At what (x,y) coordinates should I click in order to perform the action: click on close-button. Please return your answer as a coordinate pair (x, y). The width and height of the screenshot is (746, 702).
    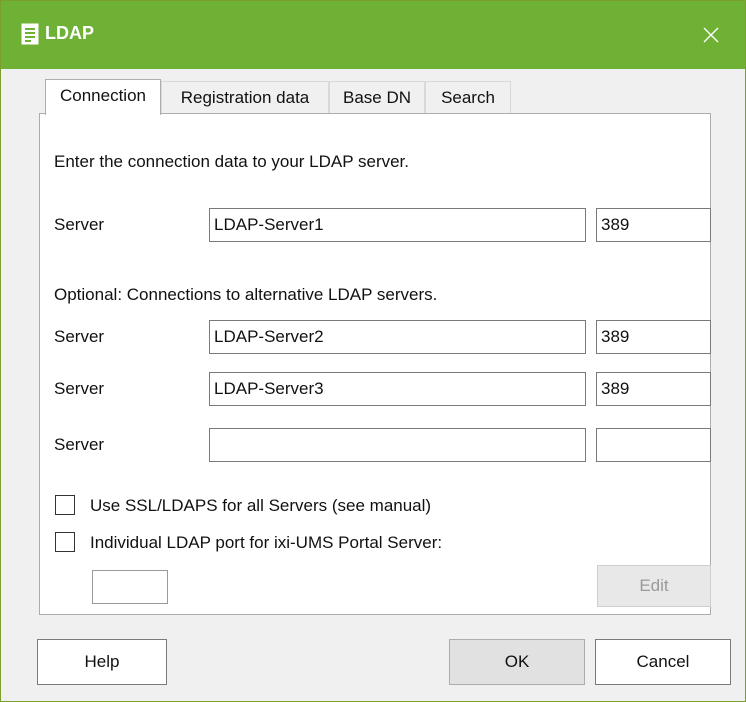
    Looking at the image, I should click on (711, 35).